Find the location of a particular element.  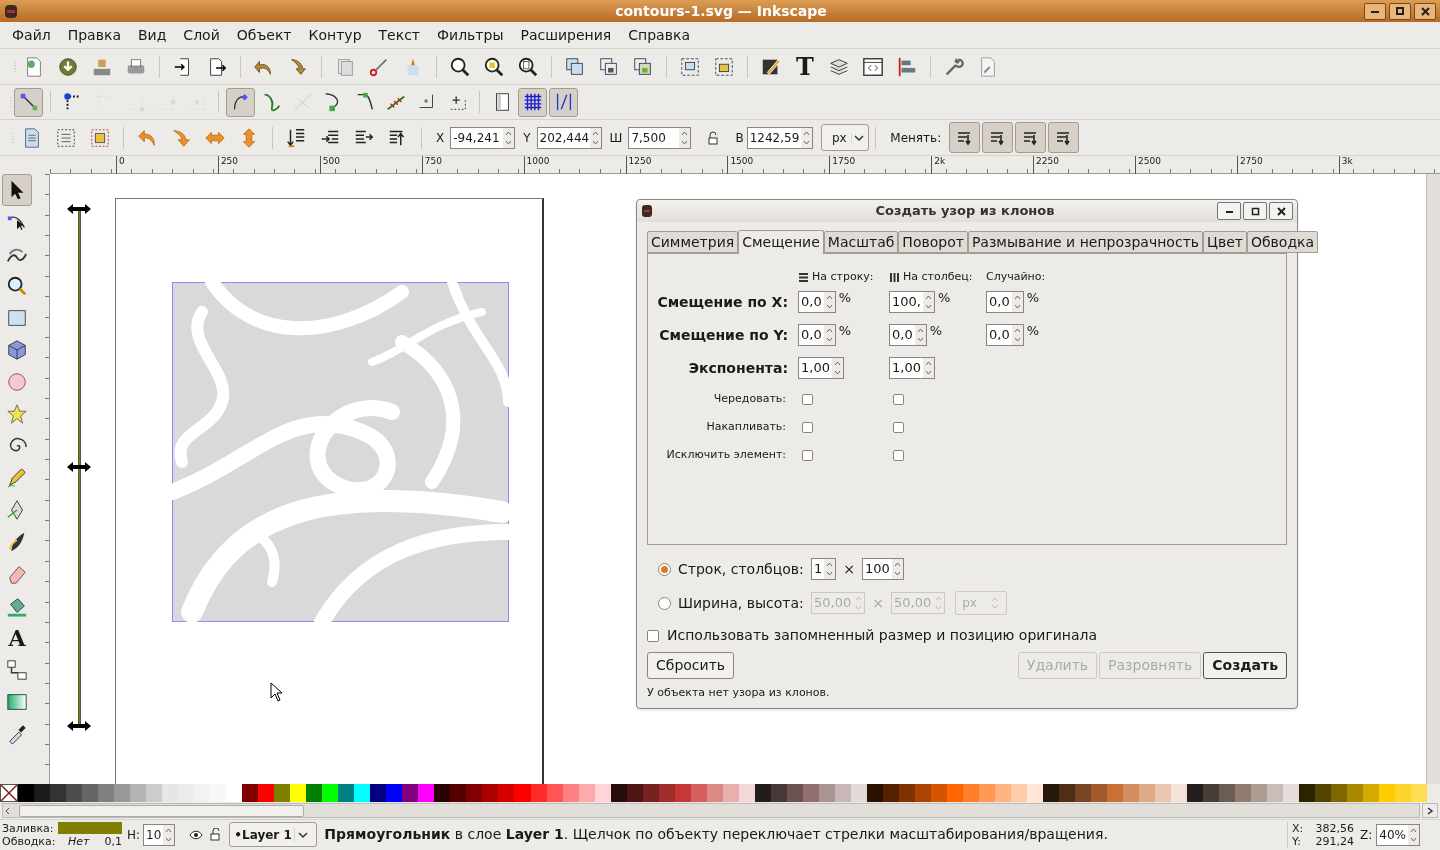

coordinate-value: 382,56 is located at coordinates (1334, 828).